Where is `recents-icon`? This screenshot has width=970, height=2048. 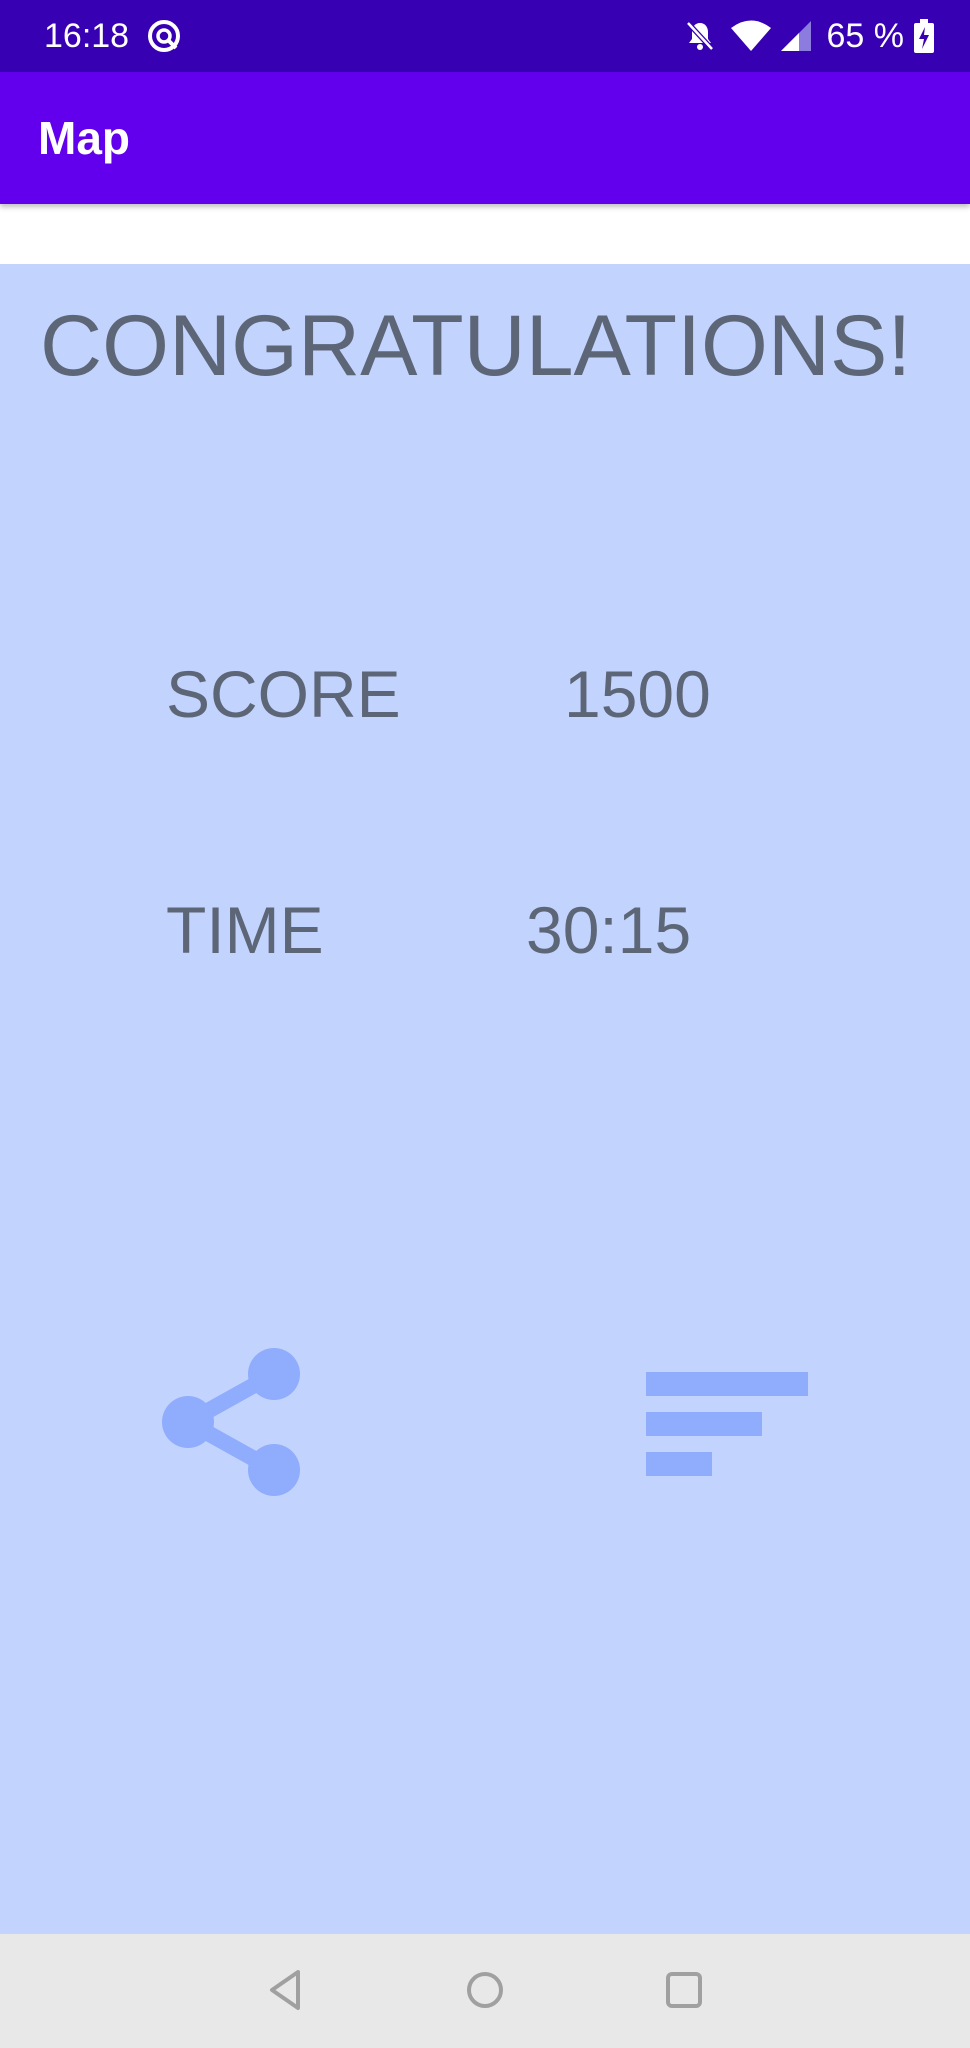 recents-icon is located at coordinates (684, 1990).